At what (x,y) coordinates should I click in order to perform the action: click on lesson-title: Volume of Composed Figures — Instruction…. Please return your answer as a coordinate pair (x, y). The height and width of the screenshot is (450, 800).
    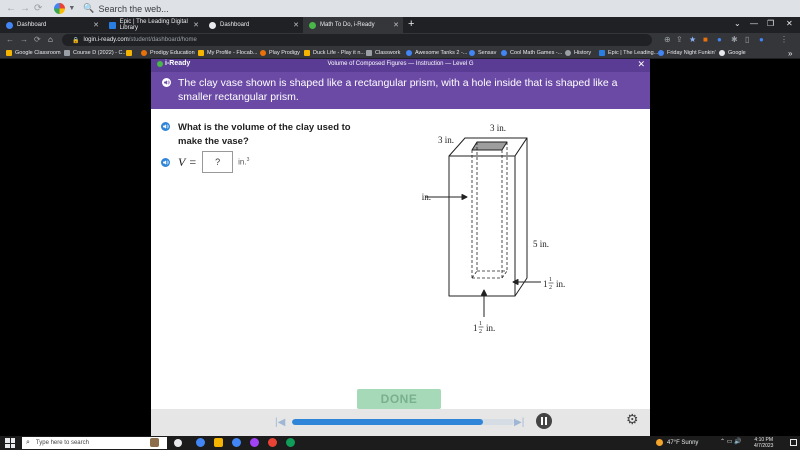
    Looking at the image, I should click on (400, 64).